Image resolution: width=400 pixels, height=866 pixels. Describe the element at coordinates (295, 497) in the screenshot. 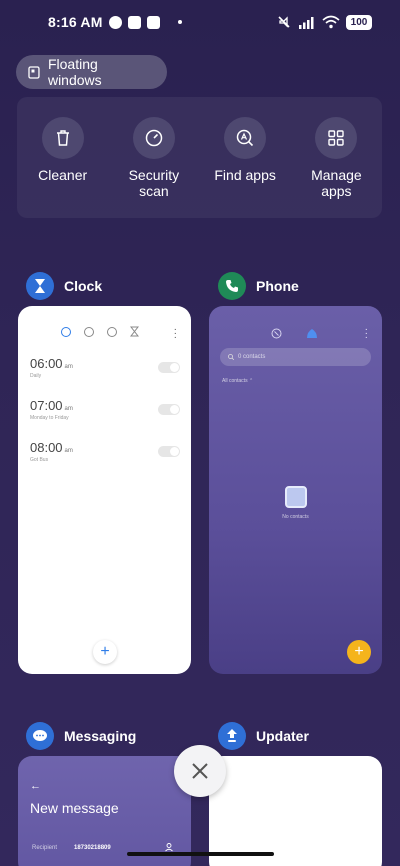

I see `contact-card-icon` at that location.